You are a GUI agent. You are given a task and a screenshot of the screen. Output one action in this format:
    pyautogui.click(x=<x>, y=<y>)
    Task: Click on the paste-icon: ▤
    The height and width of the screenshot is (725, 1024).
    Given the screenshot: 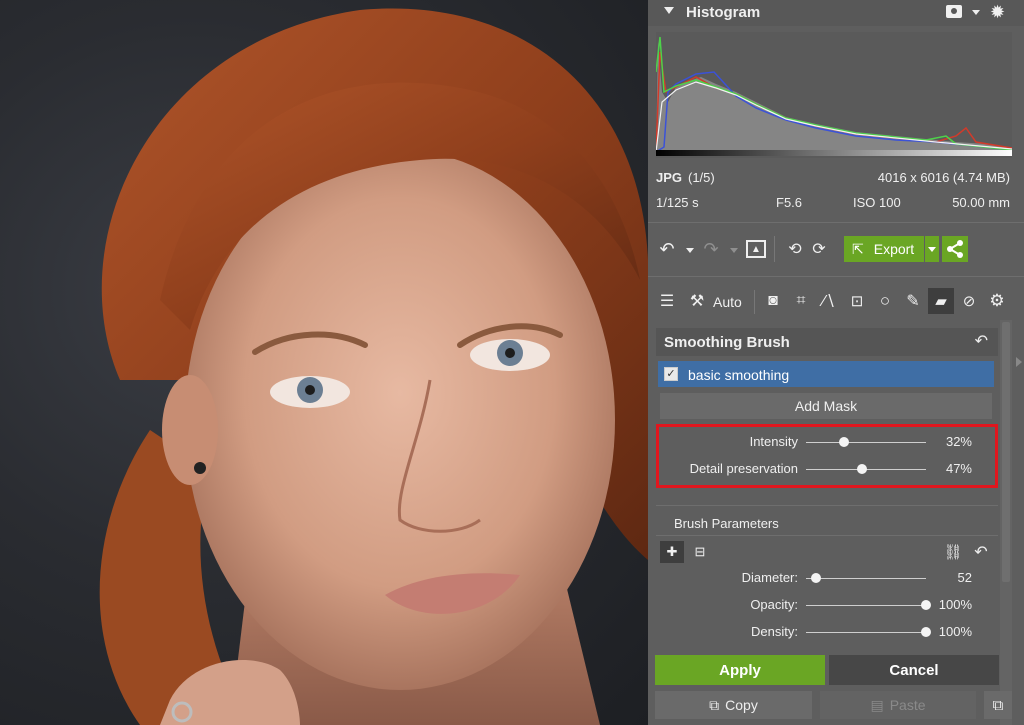 What is the action you would take?
    pyautogui.click(x=877, y=704)
    